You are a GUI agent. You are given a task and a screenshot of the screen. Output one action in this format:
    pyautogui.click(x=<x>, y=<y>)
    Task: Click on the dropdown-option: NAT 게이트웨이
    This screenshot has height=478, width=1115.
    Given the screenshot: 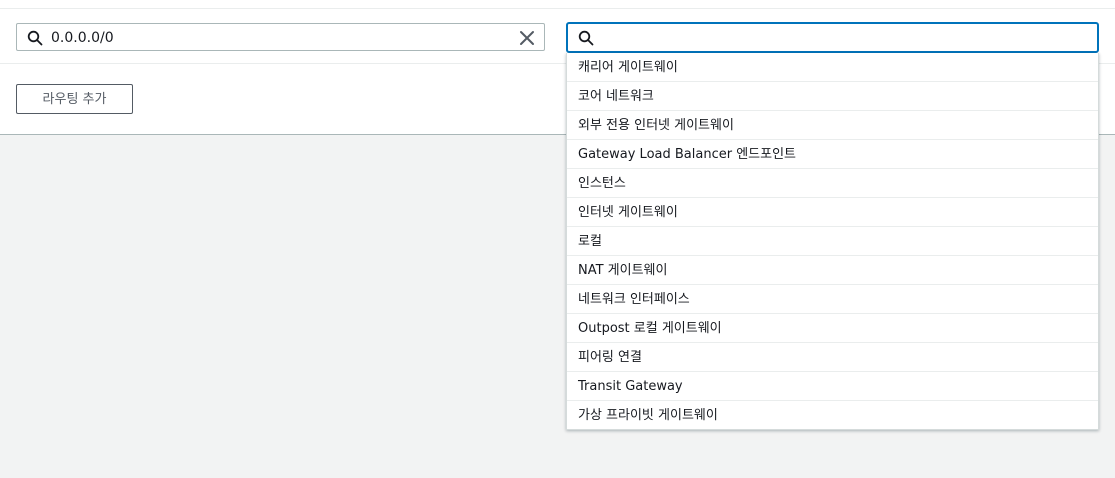 What is the action you would take?
    pyautogui.click(x=832, y=270)
    